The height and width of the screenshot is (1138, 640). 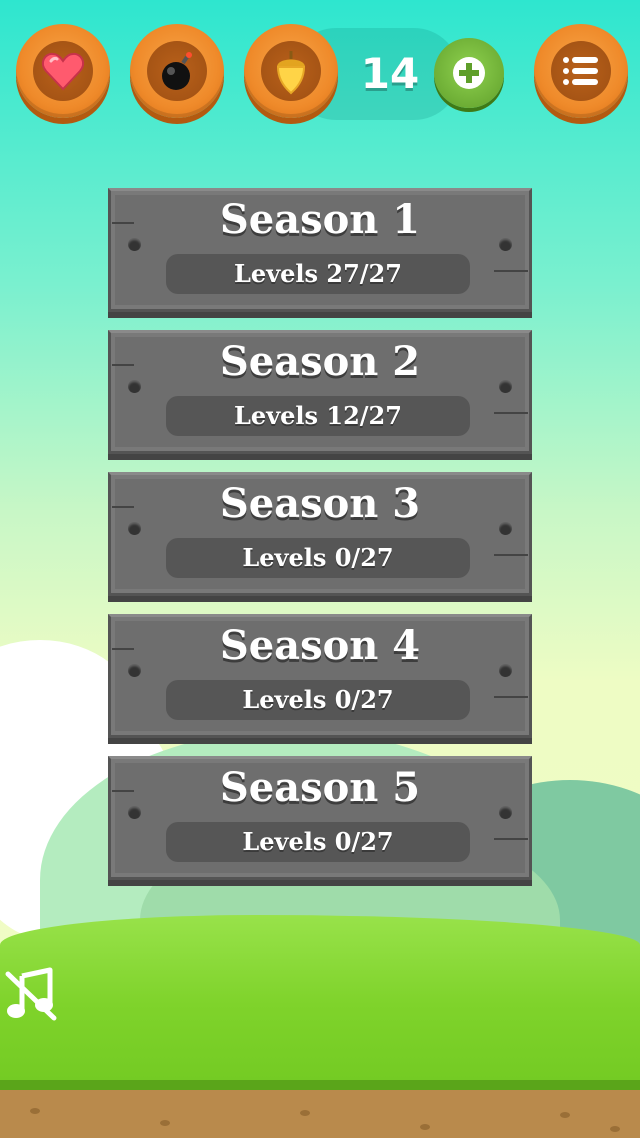 I want to click on acorn-count: 14, so click(x=390, y=73).